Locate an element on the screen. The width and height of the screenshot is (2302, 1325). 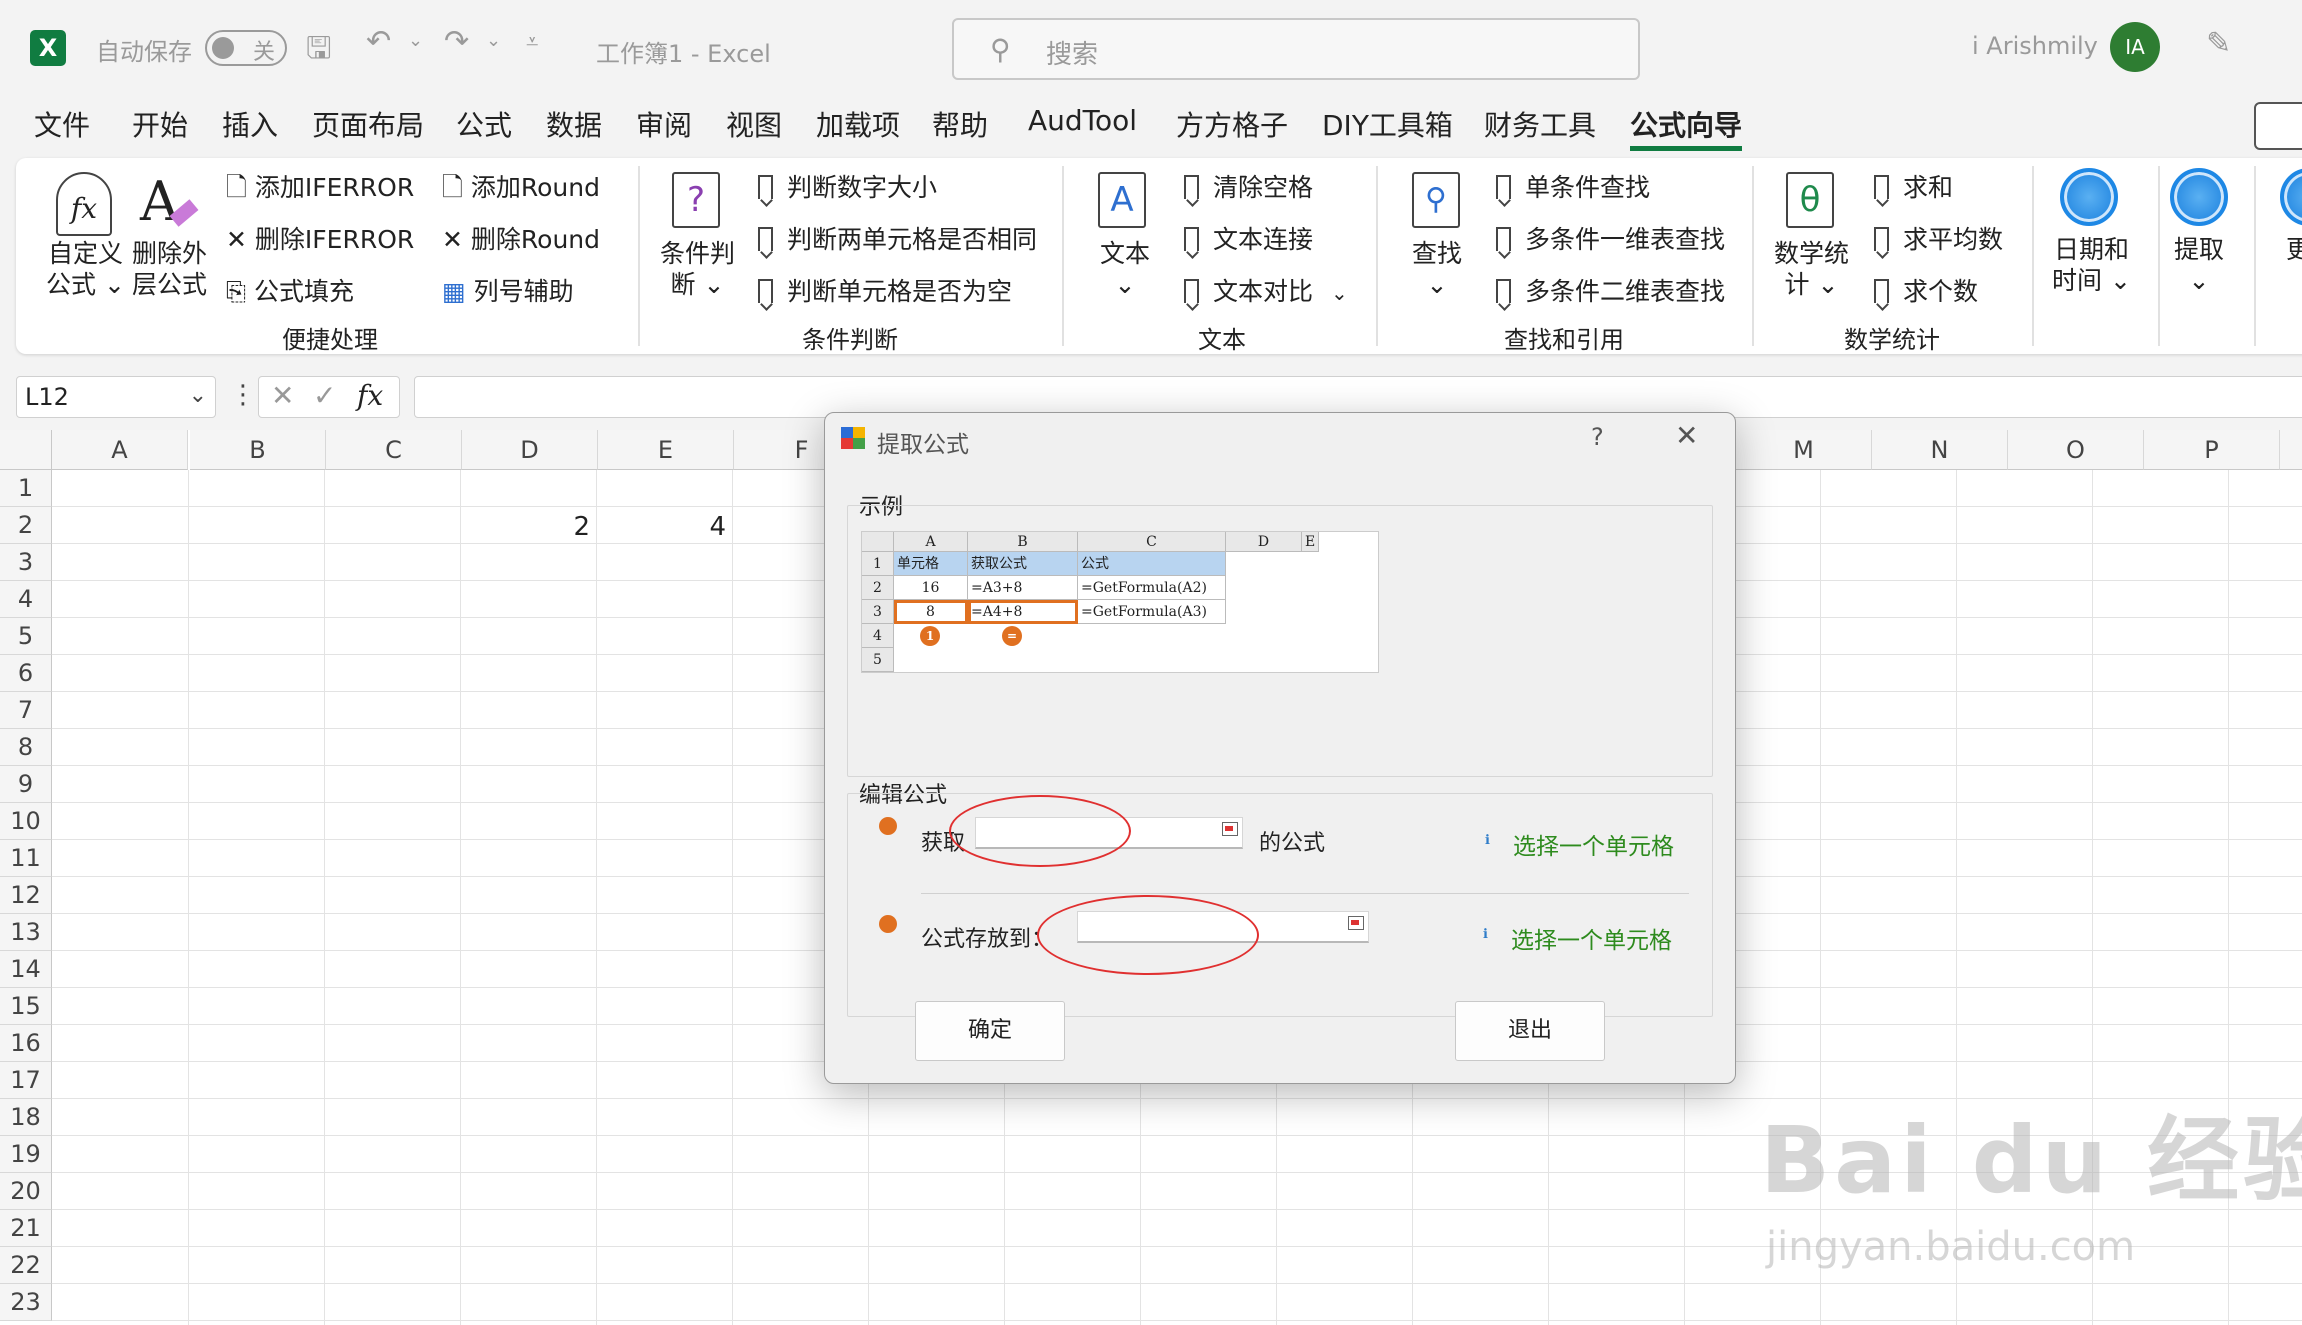
name-box: L12 ⌄ is located at coordinates (116, 397).